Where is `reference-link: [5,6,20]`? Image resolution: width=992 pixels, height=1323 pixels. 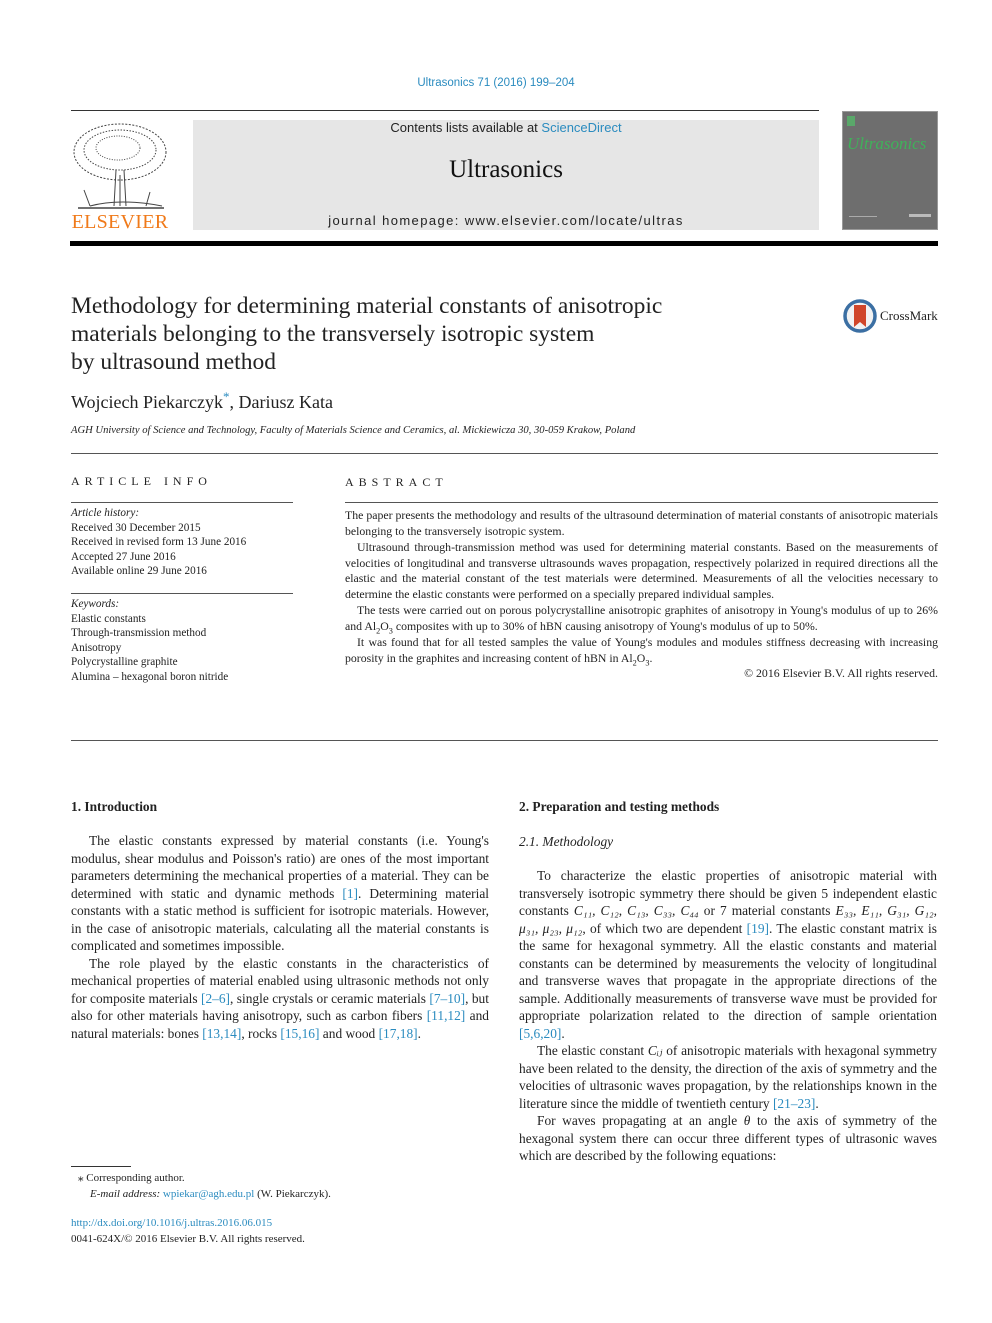
reference-link: [5,6,20] is located at coordinates (540, 1033).